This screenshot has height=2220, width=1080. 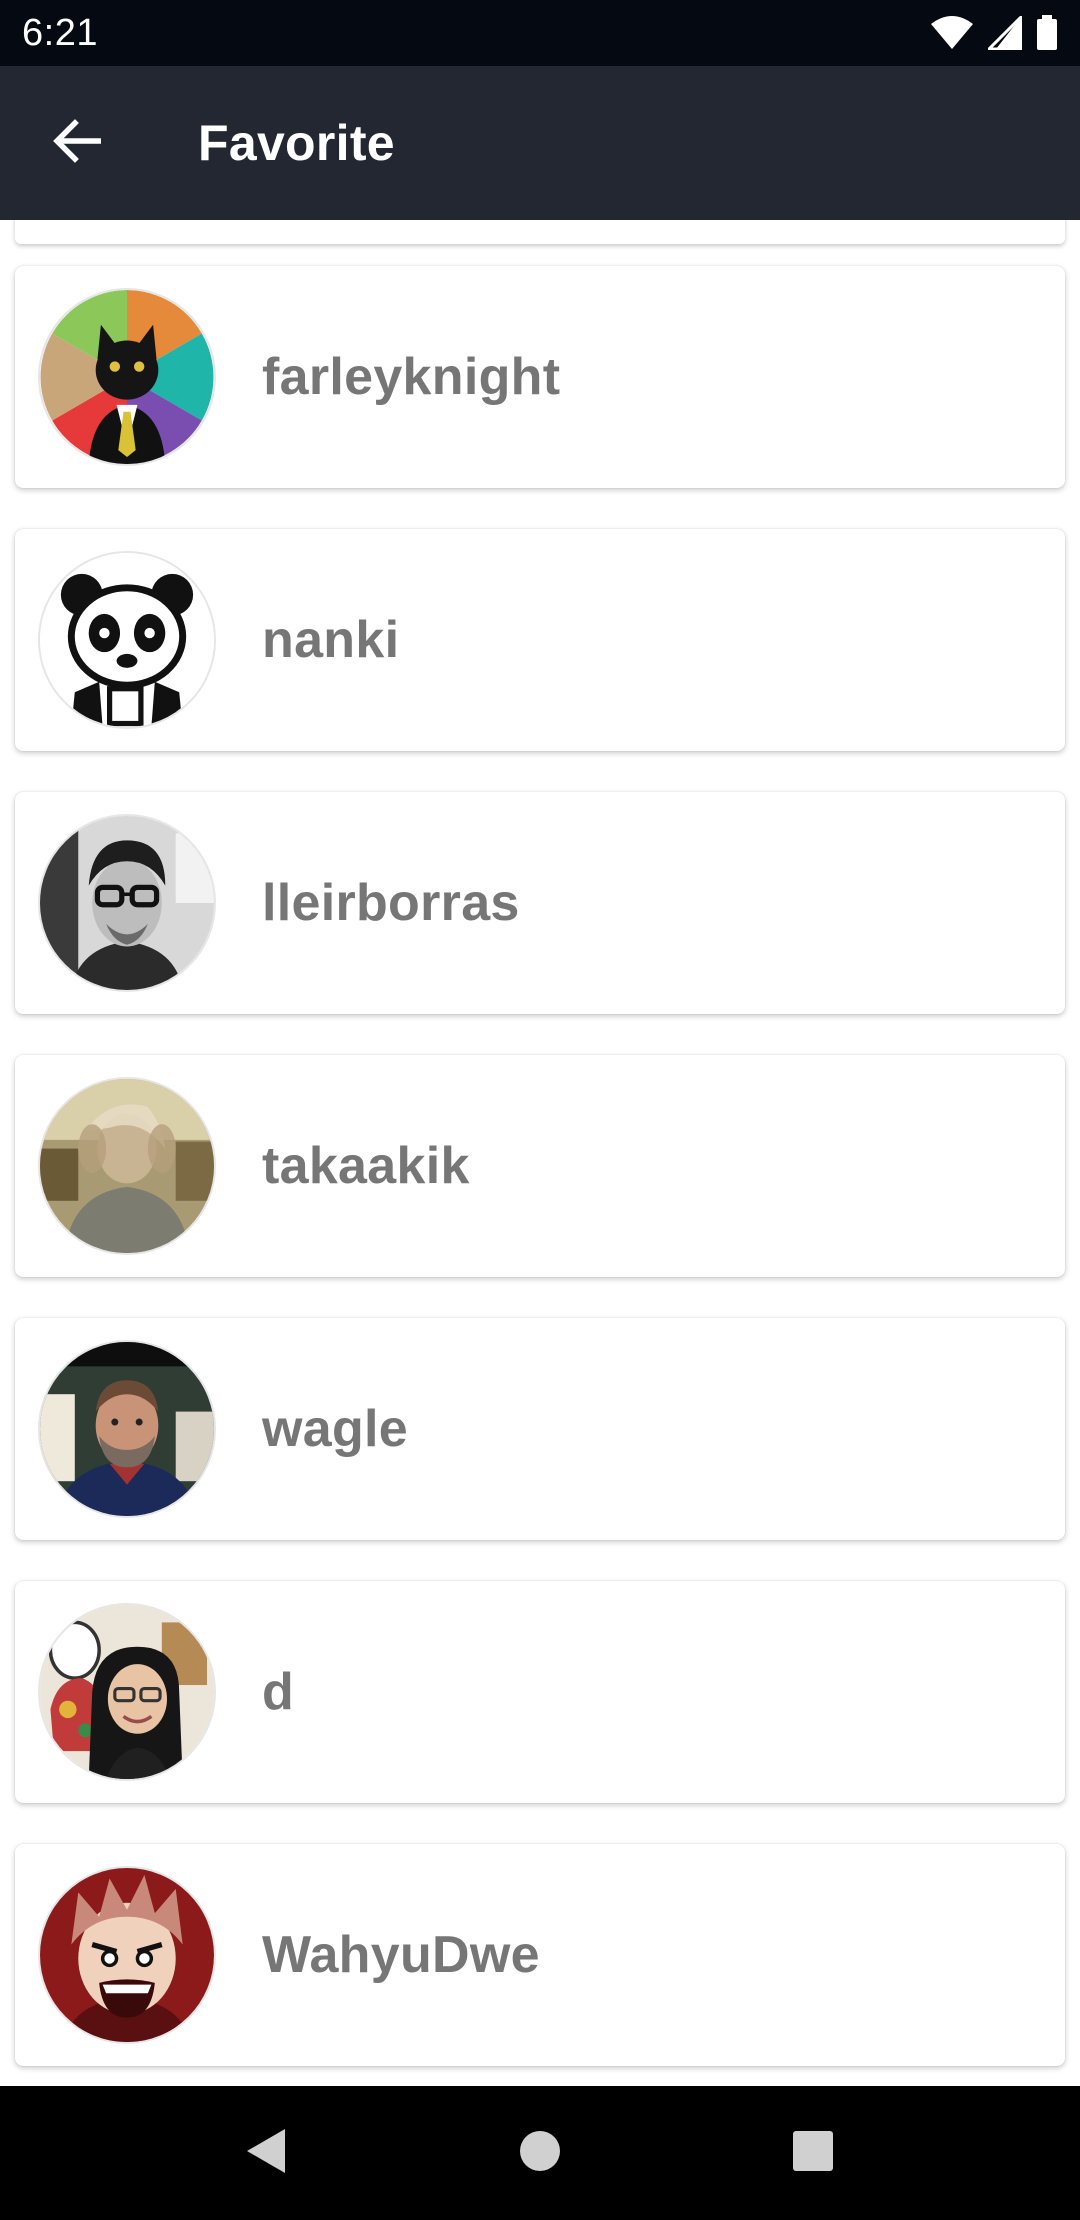 I want to click on cat-in-suit-avatar, so click(x=127, y=377).